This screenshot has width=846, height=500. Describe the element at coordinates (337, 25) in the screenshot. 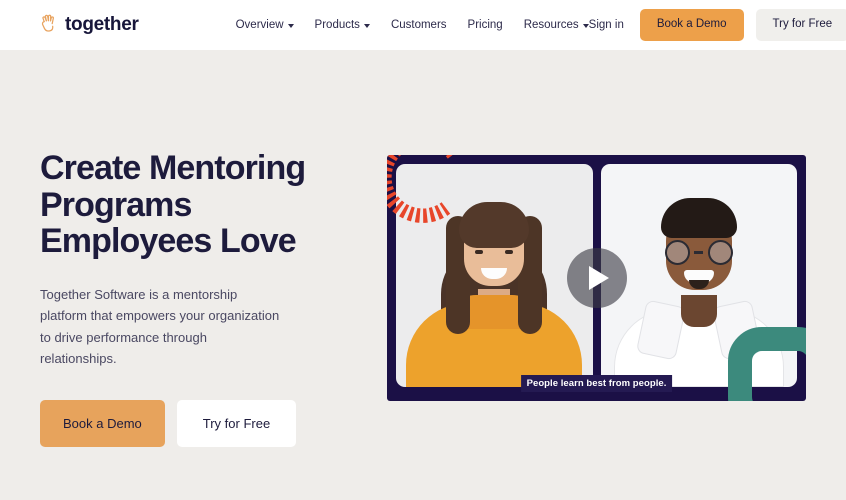

I see `nav-item-label: Products` at that location.